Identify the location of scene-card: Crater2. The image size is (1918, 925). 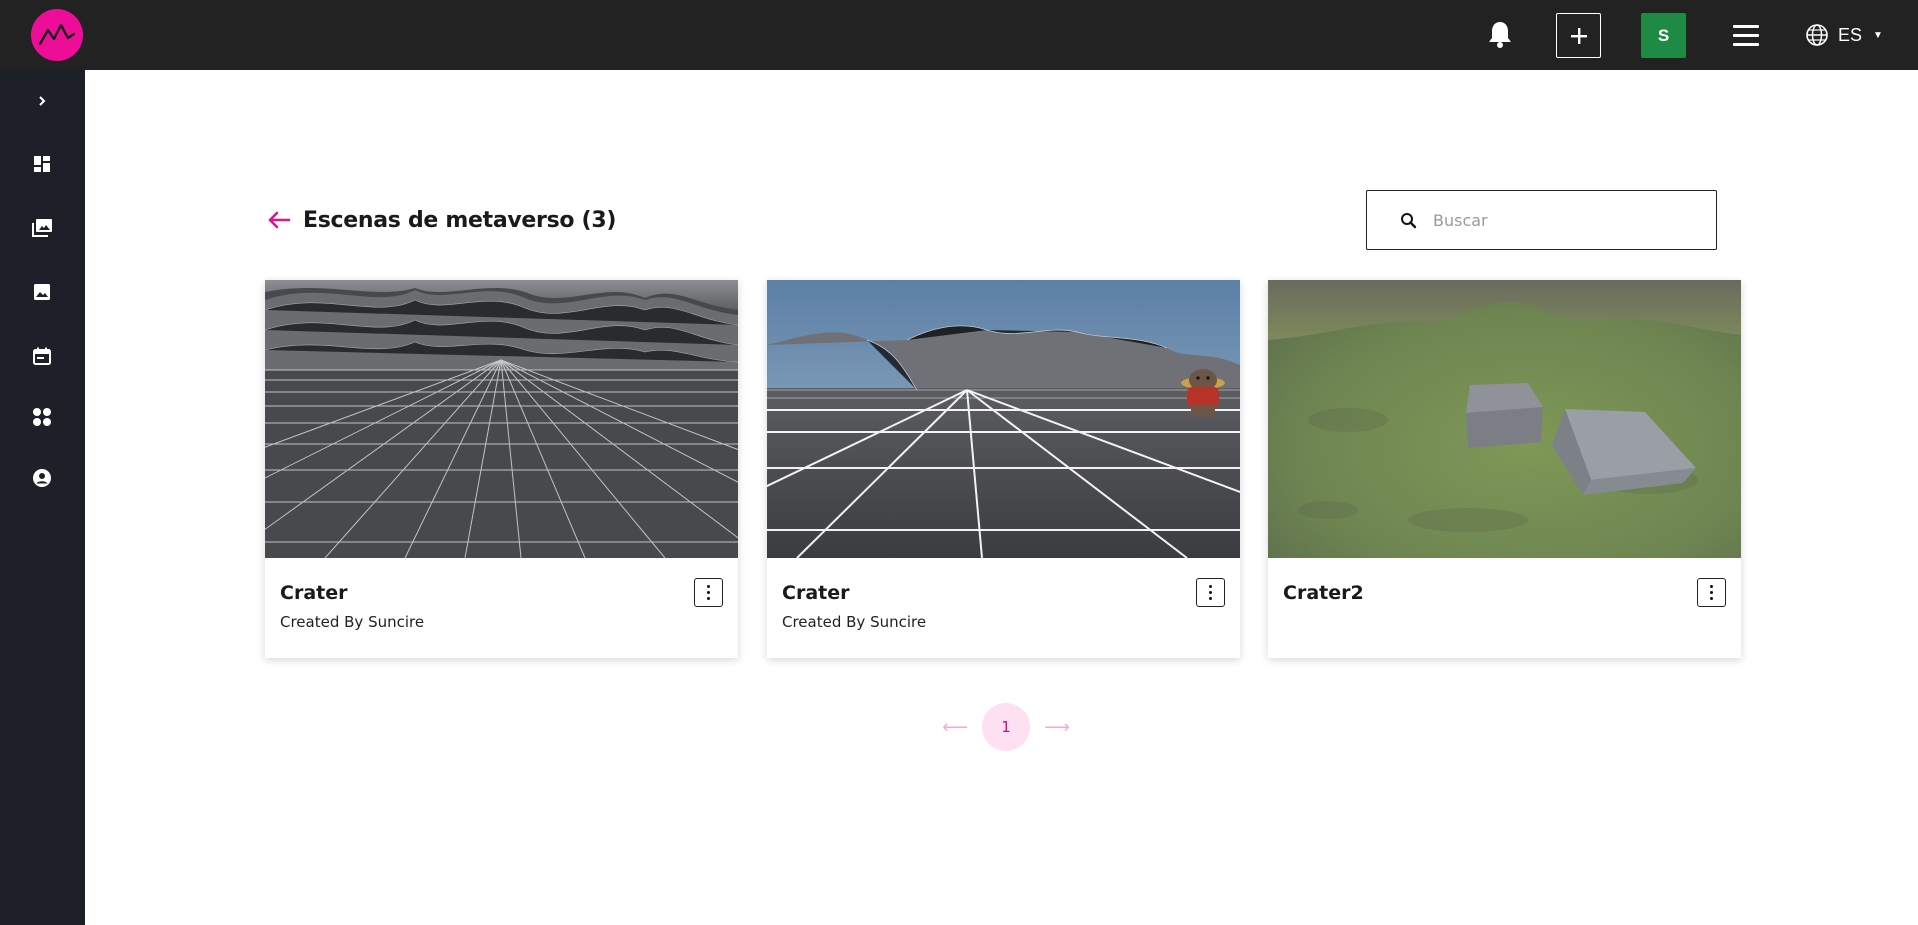
(1504, 469).